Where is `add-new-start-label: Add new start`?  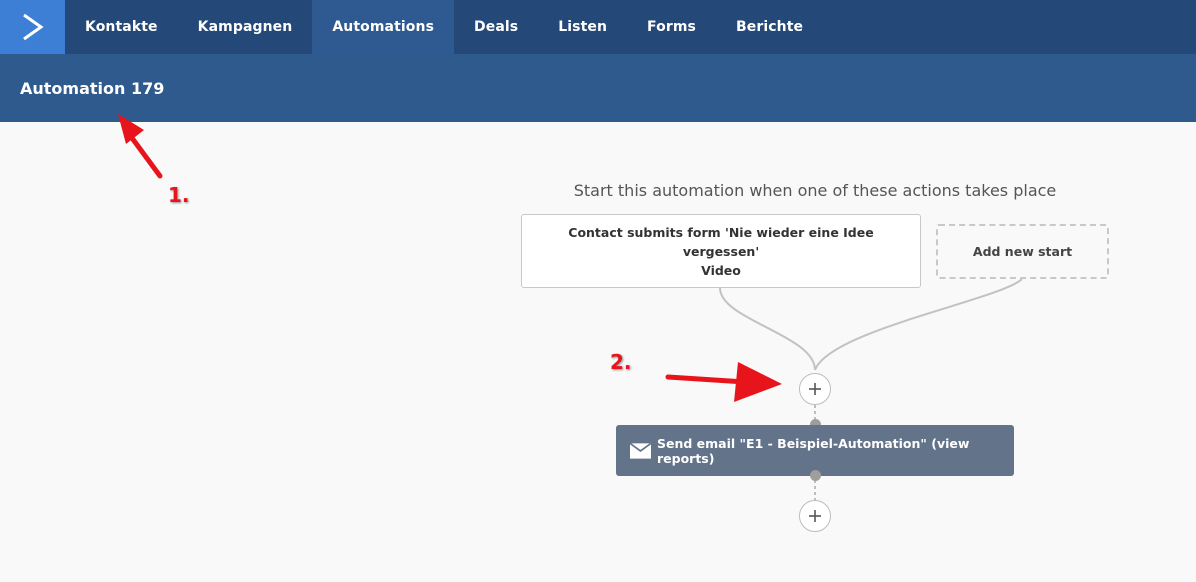
add-new-start-label: Add new start is located at coordinates (1022, 251).